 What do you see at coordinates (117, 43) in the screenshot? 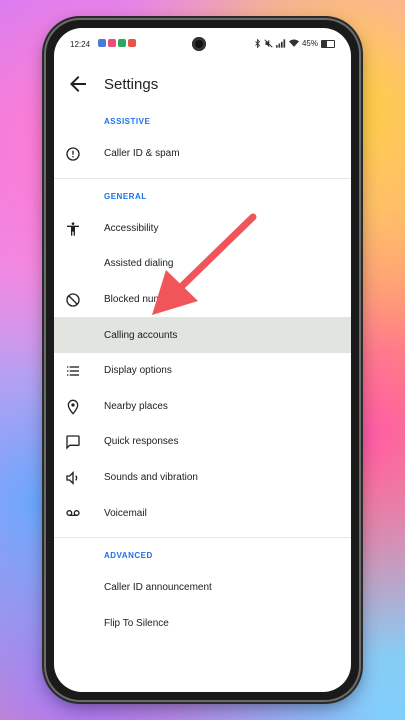
I see `status-app-icons` at bounding box center [117, 43].